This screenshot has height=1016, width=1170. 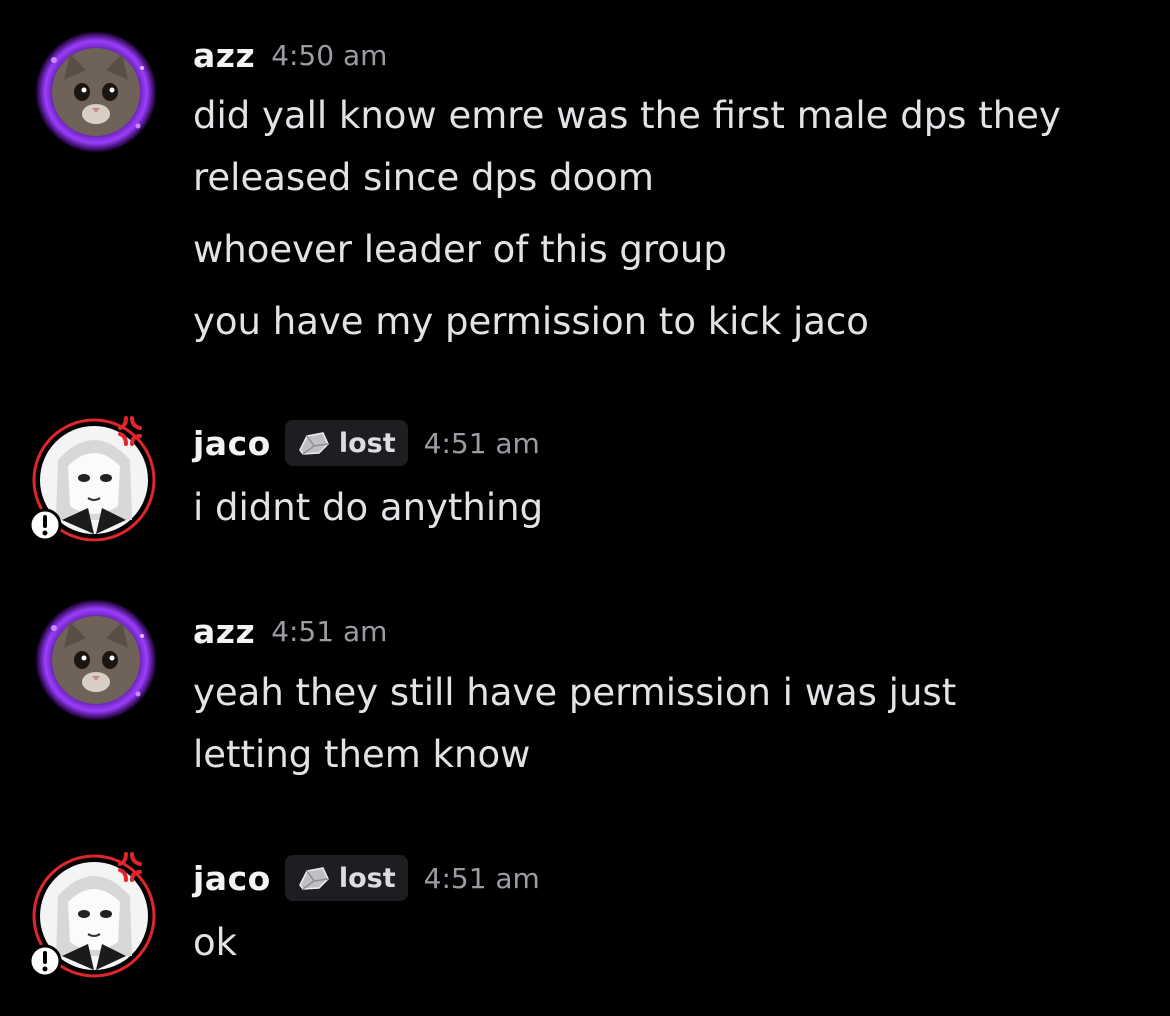 I want to click on timestamp: 4:50 am, so click(x=329, y=55).